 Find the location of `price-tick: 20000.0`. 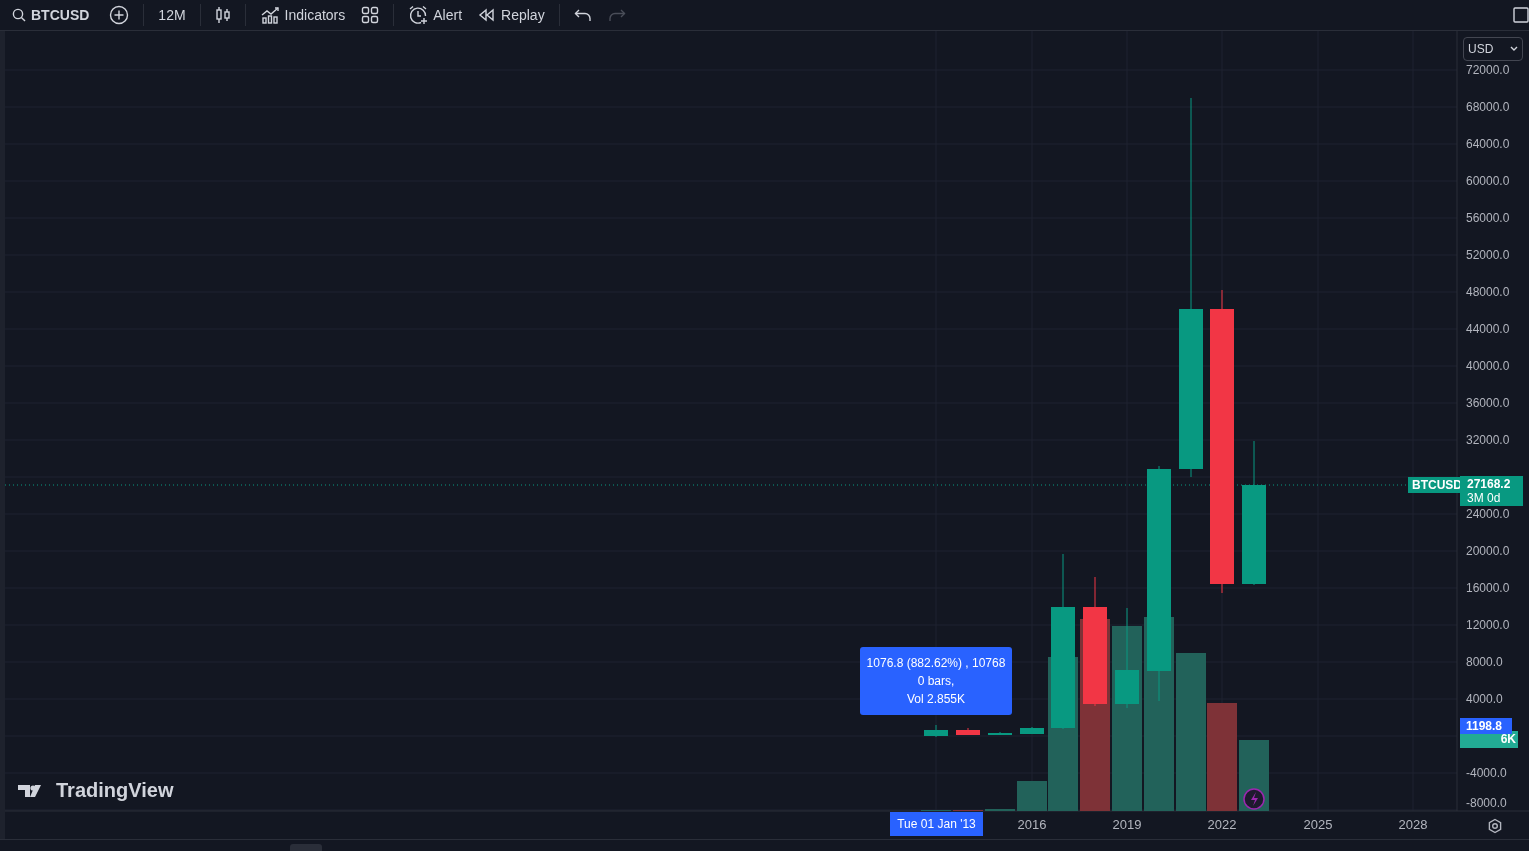

price-tick: 20000.0 is located at coordinates (1488, 551).